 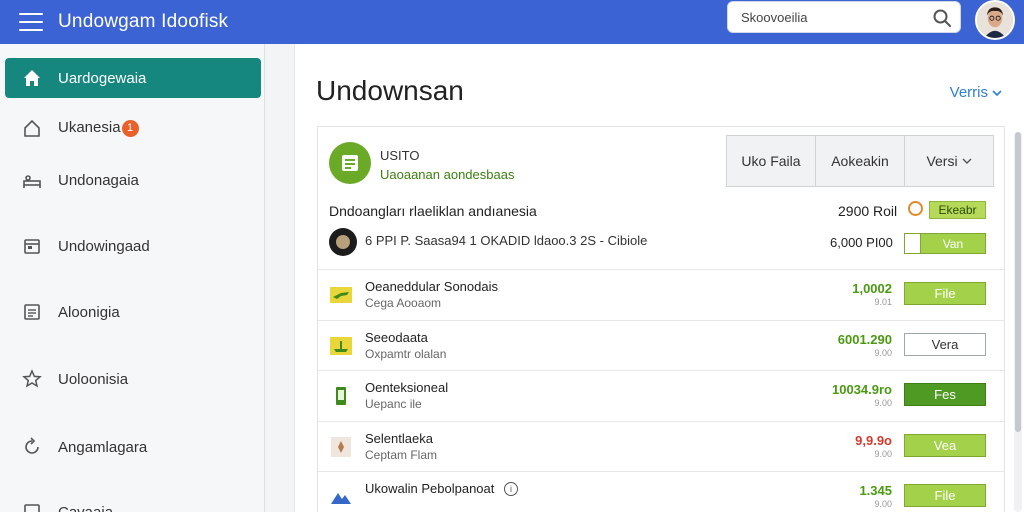 I want to click on tag-icon, so click(x=341, y=447).